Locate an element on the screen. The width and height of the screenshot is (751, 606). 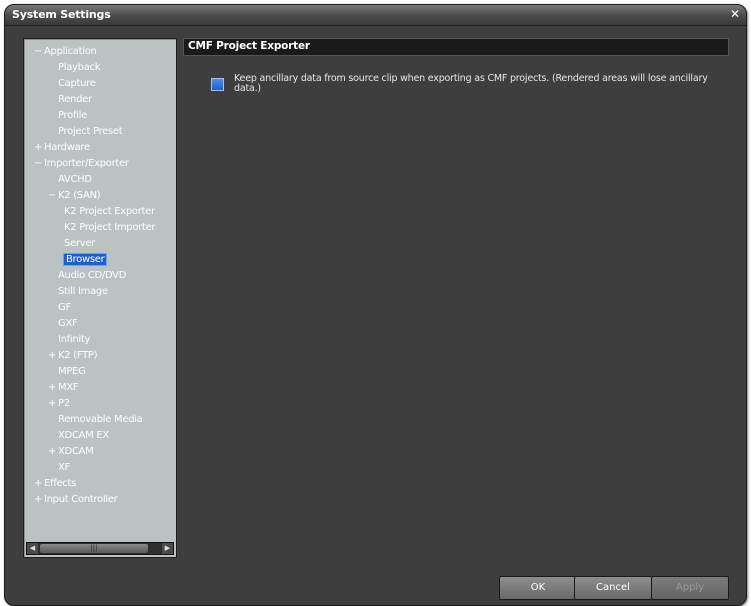
tree-item-label: Effects is located at coordinates (60, 483).